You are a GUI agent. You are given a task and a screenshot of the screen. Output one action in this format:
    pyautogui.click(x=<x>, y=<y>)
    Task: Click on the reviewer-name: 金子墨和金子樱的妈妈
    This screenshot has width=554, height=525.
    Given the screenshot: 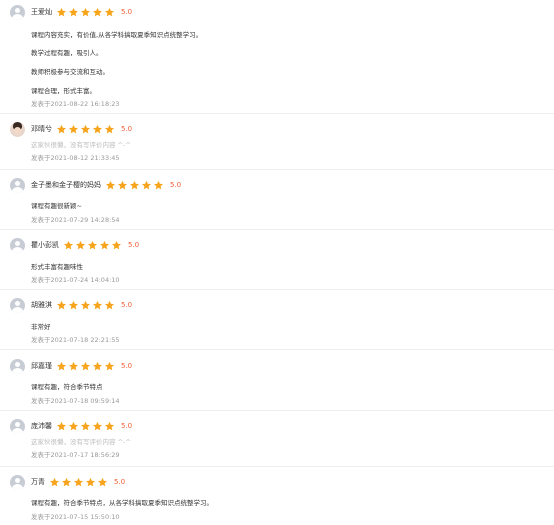 What is the action you would take?
    pyautogui.click(x=66, y=185)
    